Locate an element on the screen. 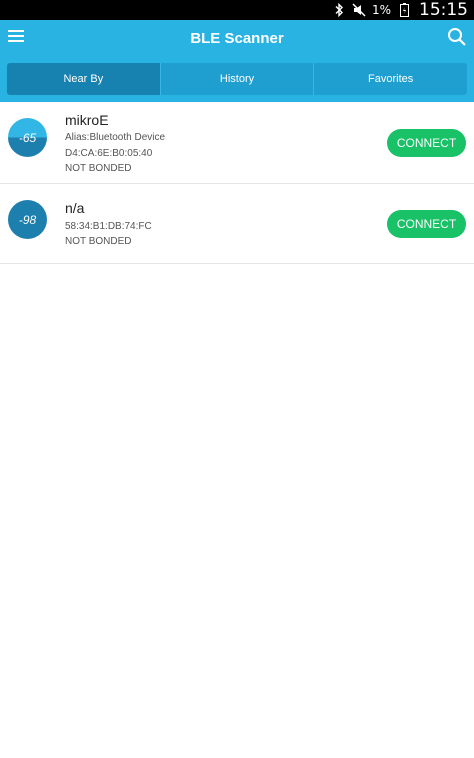  device-address: 58:34:B1:DB:74:FC is located at coordinates (108, 226).